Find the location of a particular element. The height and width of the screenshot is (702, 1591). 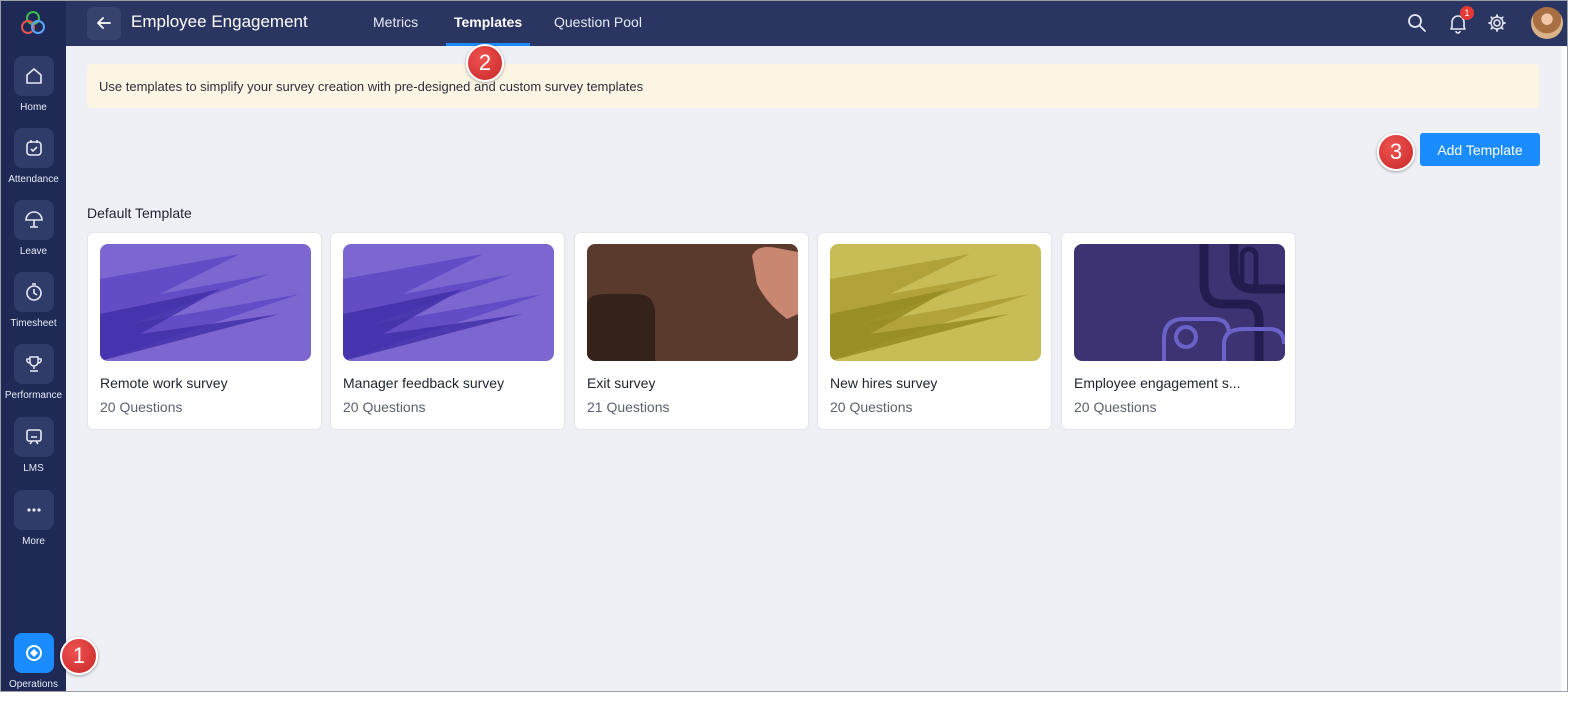

sidebar-item-lms: LMS is located at coordinates (33, 445).